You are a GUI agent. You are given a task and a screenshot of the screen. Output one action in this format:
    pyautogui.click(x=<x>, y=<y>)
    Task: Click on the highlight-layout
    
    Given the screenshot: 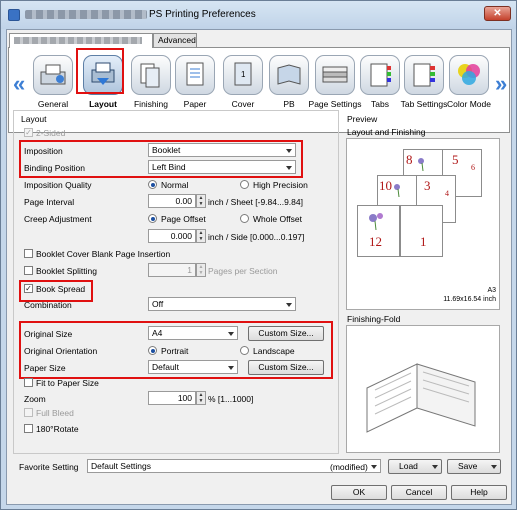 What is the action you would take?
    pyautogui.click(x=100, y=71)
    